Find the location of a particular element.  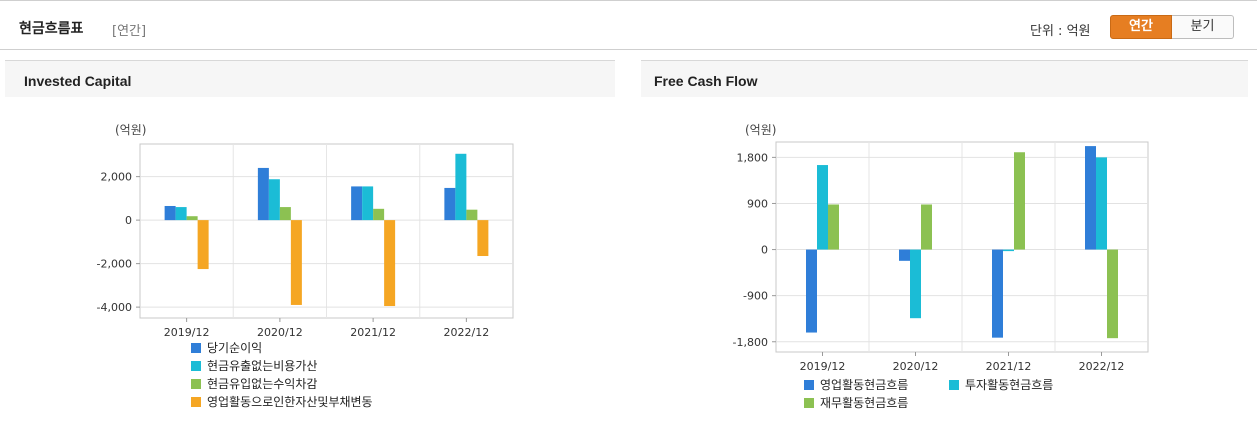

legend-label: 당기순이익 is located at coordinates (234, 348).